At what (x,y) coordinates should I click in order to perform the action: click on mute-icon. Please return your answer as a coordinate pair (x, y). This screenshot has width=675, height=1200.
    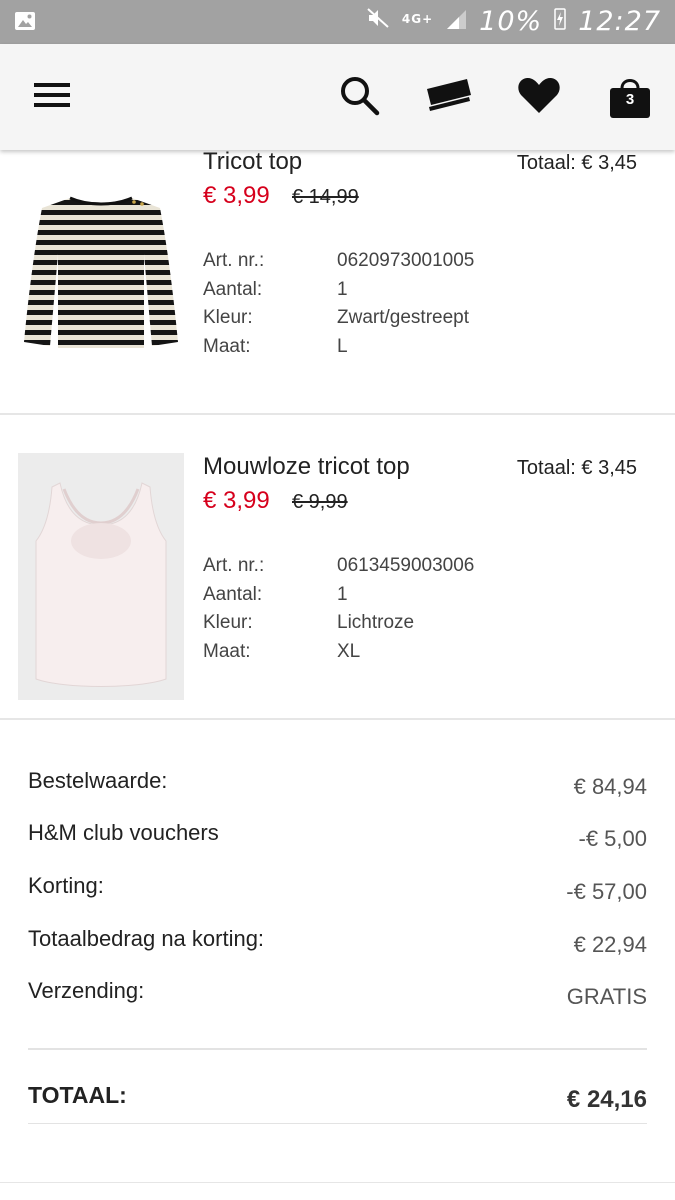
    Looking at the image, I should click on (378, 21).